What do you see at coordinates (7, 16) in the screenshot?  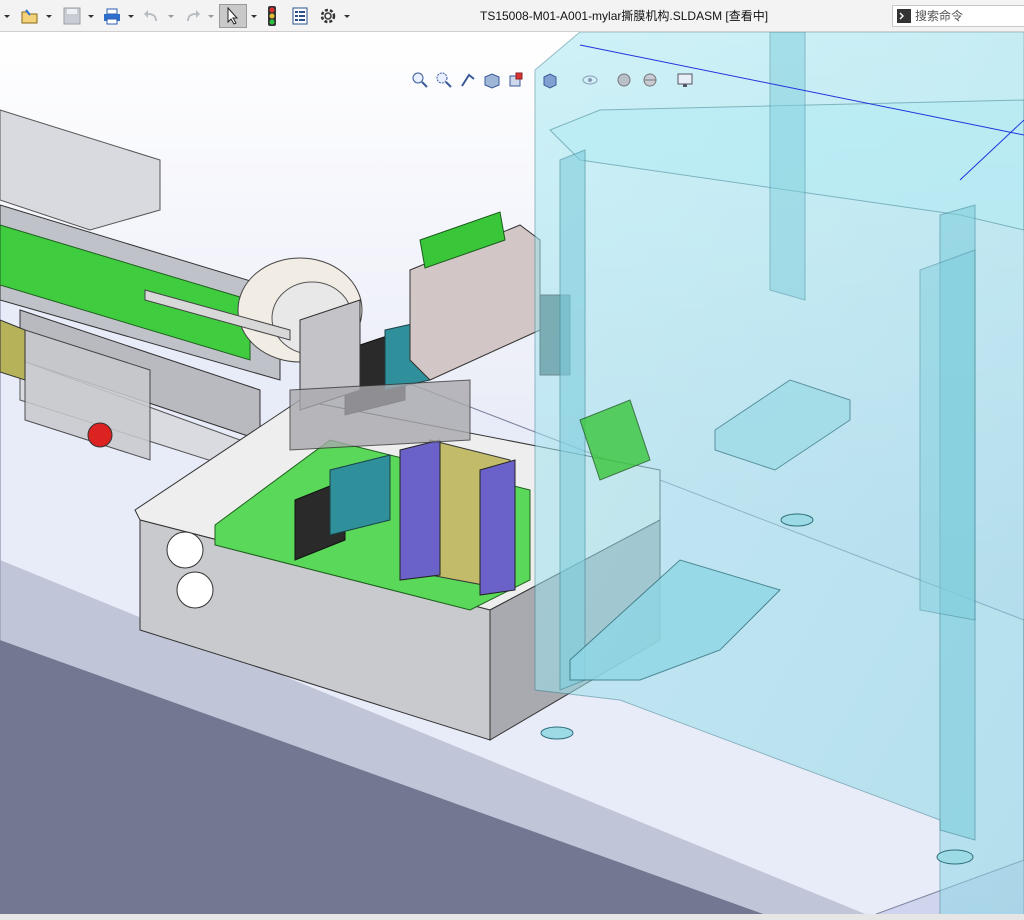 I see `menu-arrow-icon` at bounding box center [7, 16].